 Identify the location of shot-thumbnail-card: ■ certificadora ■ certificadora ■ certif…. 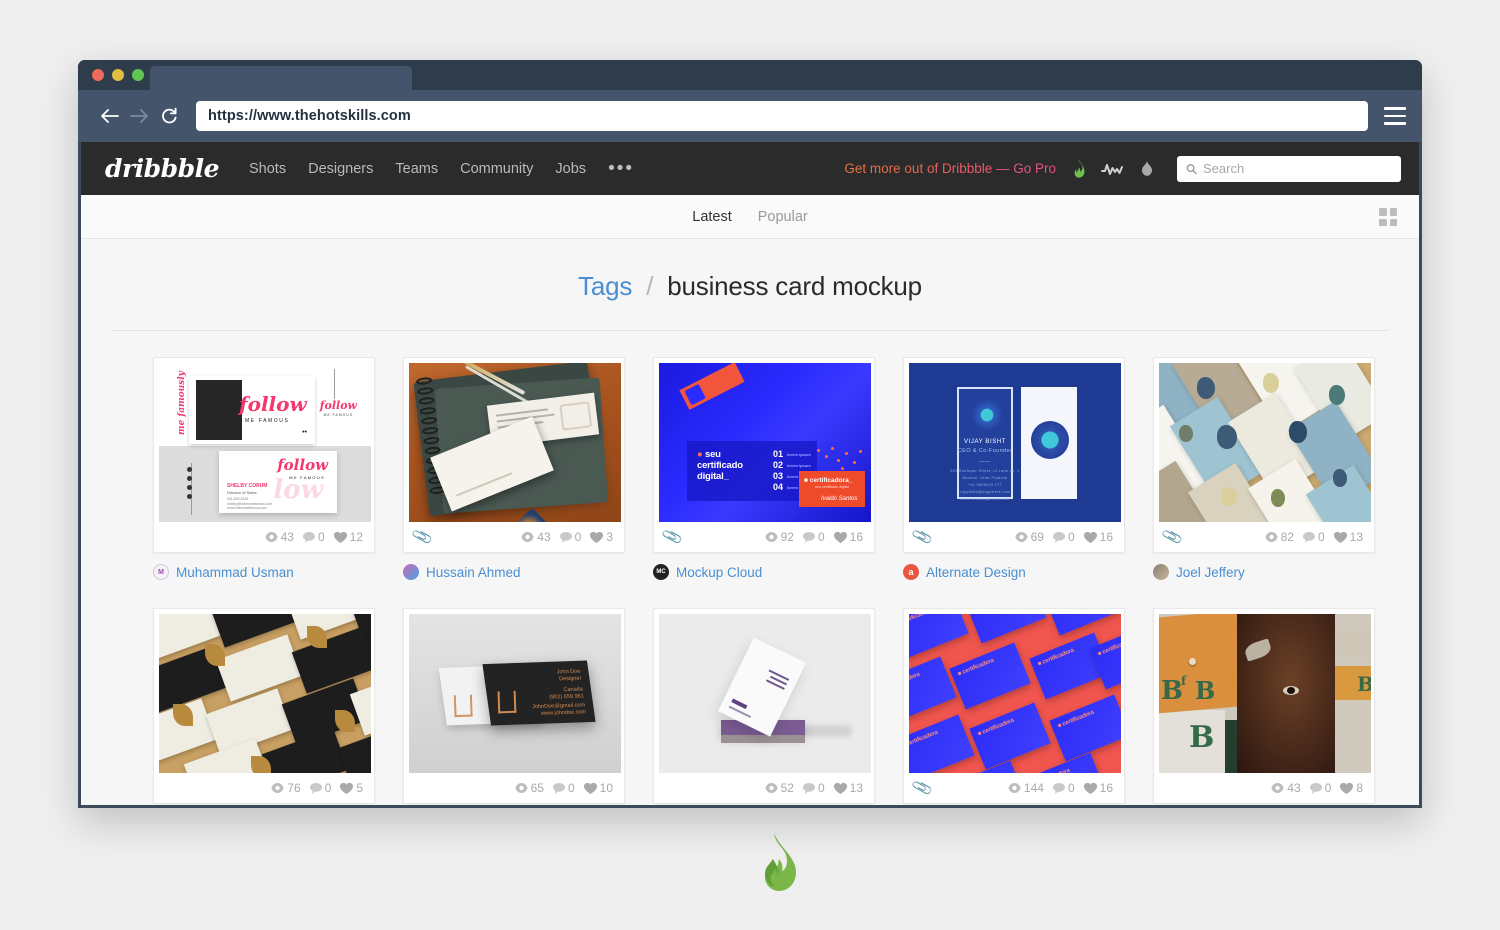
(1014, 706).